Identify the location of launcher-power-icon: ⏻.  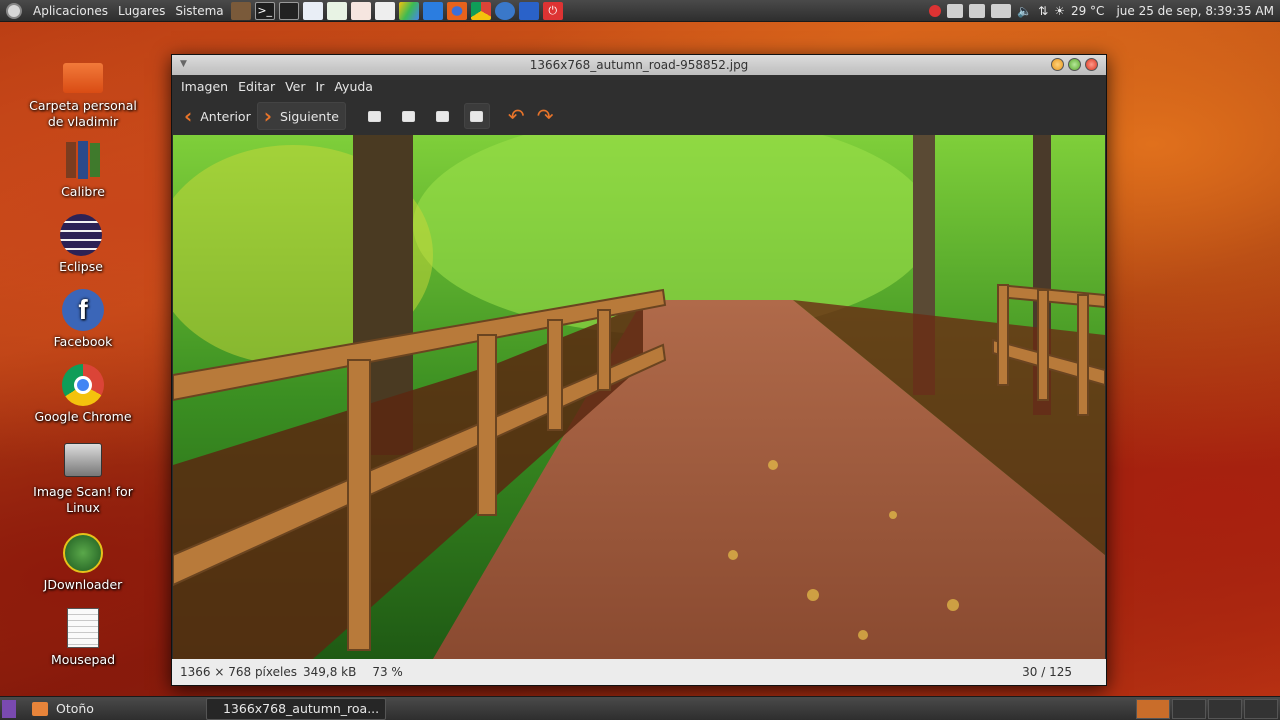
(552, 10).